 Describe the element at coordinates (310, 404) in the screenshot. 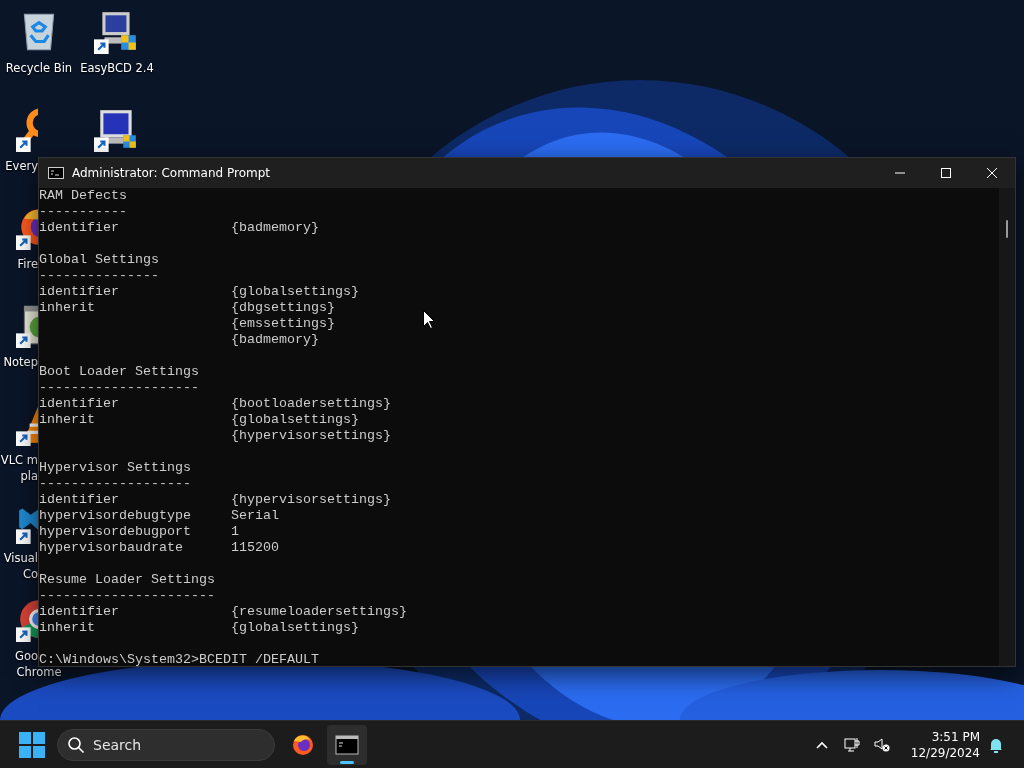

I see `setting-value: {bootloadersettings}` at that location.